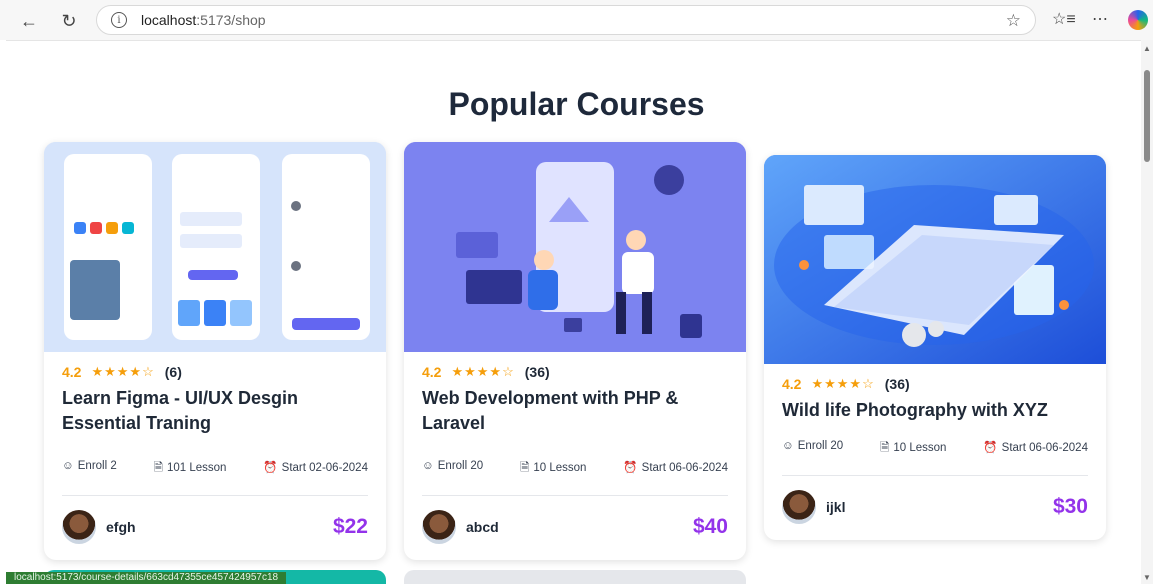 This screenshot has height=584, width=1153. What do you see at coordinates (576, 104) in the screenshot?
I see `page-title: Popular Courses` at bounding box center [576, 104].